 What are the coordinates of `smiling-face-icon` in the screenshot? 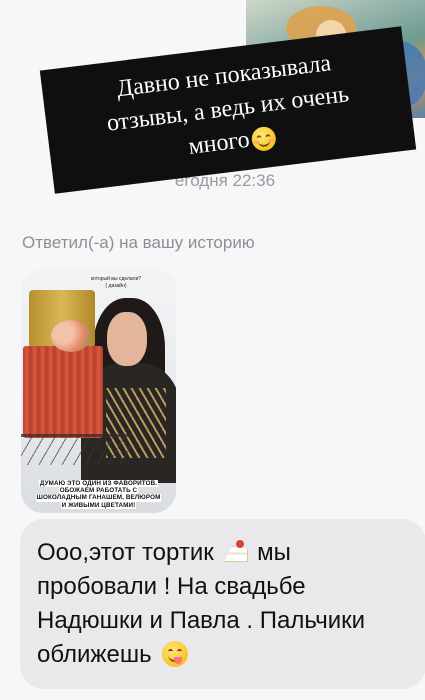 It's located at (263, 139).